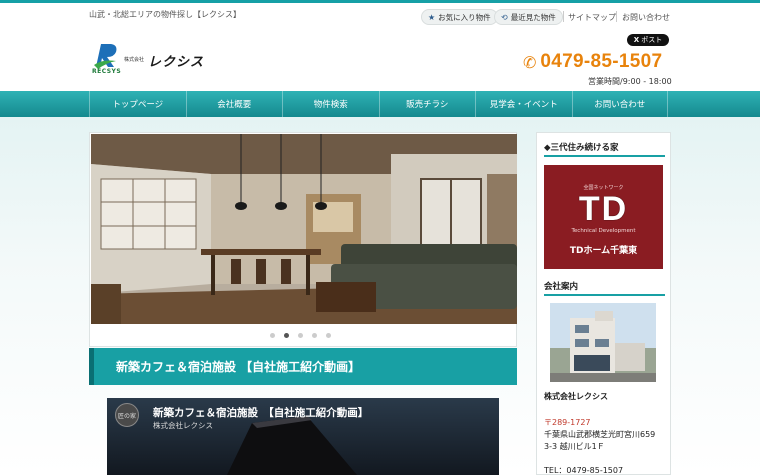 Image resolution: width=760 pixels, height=475 pixels. What do you see at coordinates (330, 104) in the screenshot?
I see `nav-item-search: 物件検索` at bounding box center [330, 104].